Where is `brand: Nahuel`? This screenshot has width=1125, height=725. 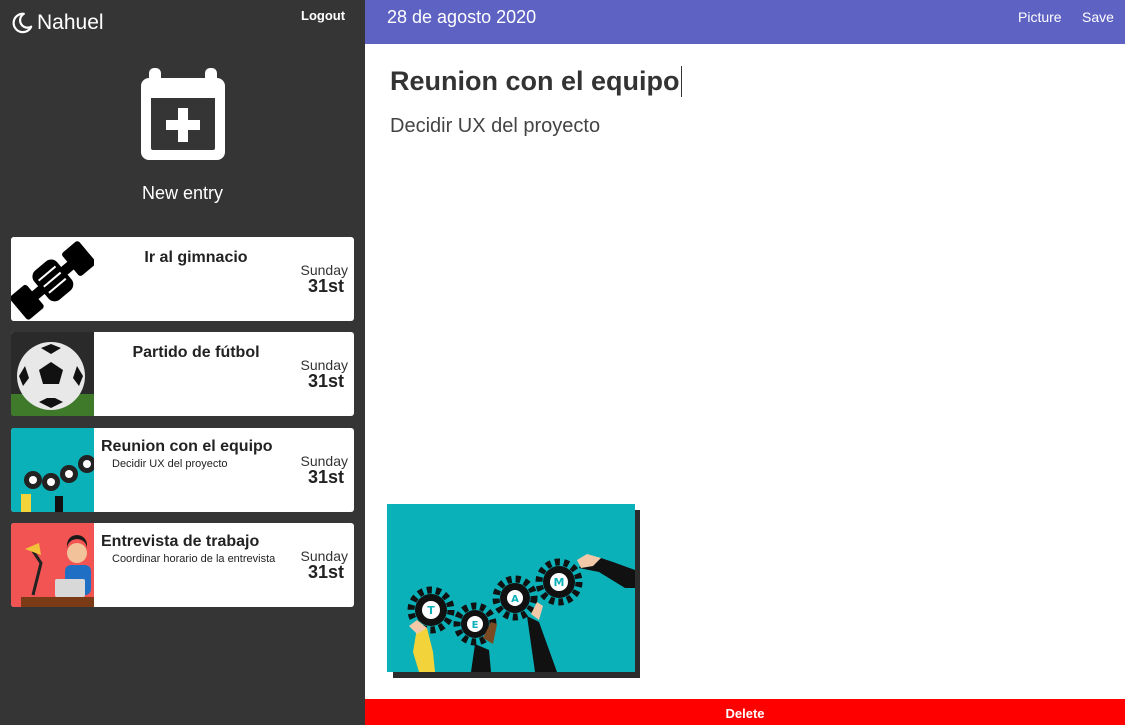
brand: Nahuel is located at coordinates (57, 23).